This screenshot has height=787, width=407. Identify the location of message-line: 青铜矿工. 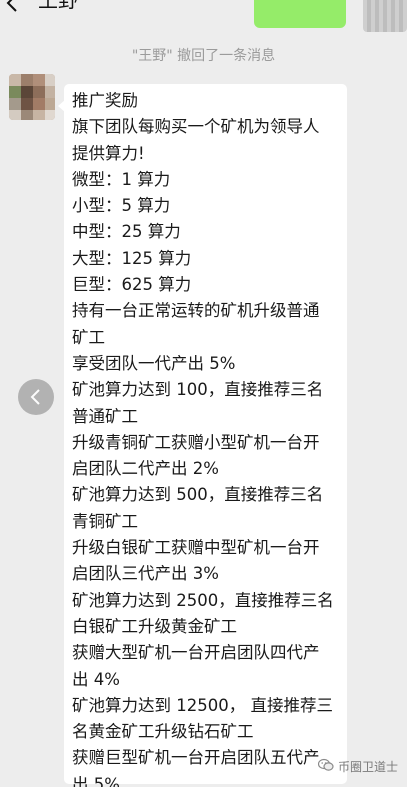
(105, 521).